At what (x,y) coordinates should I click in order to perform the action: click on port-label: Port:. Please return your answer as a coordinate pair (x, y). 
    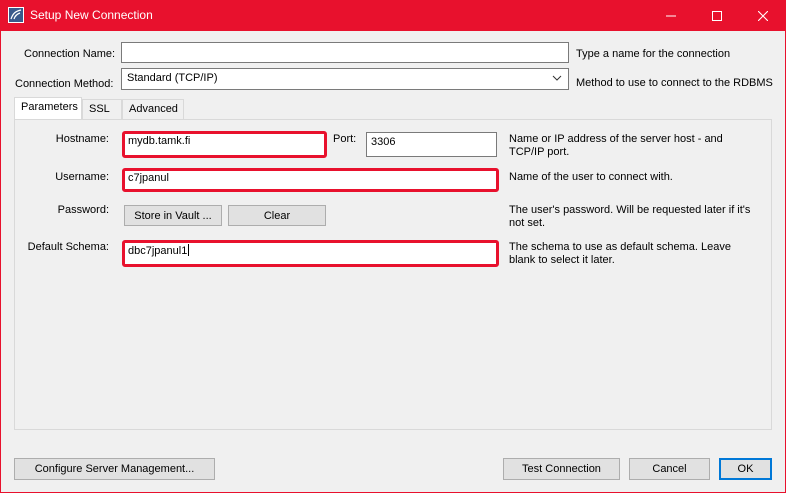
    Looking at the image, I should click on (345, 139).